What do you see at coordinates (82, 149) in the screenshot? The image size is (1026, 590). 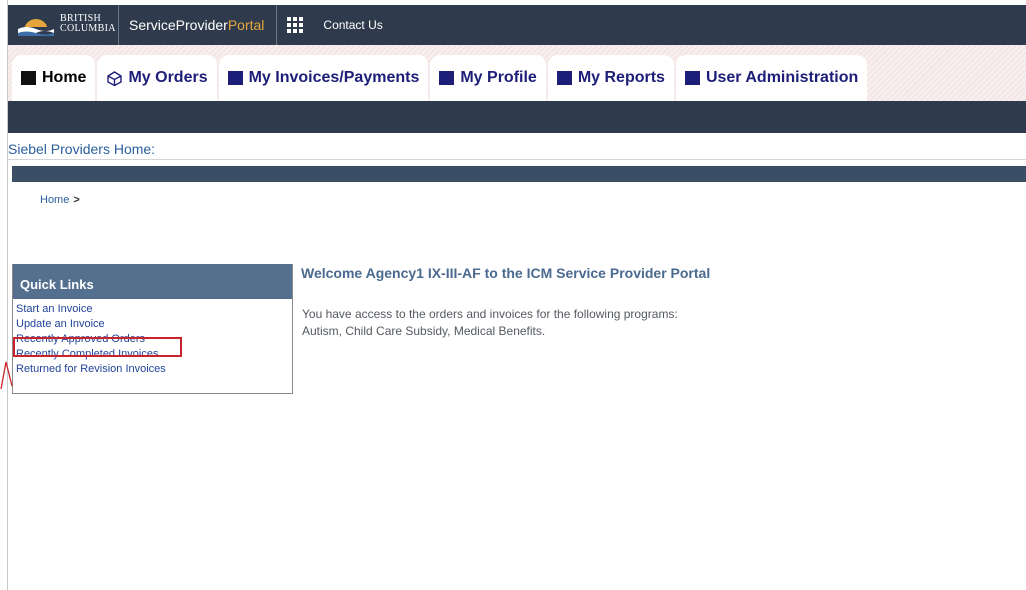 I see `page-title: Siebel Providers Home:` at bounding box center [82, 149].